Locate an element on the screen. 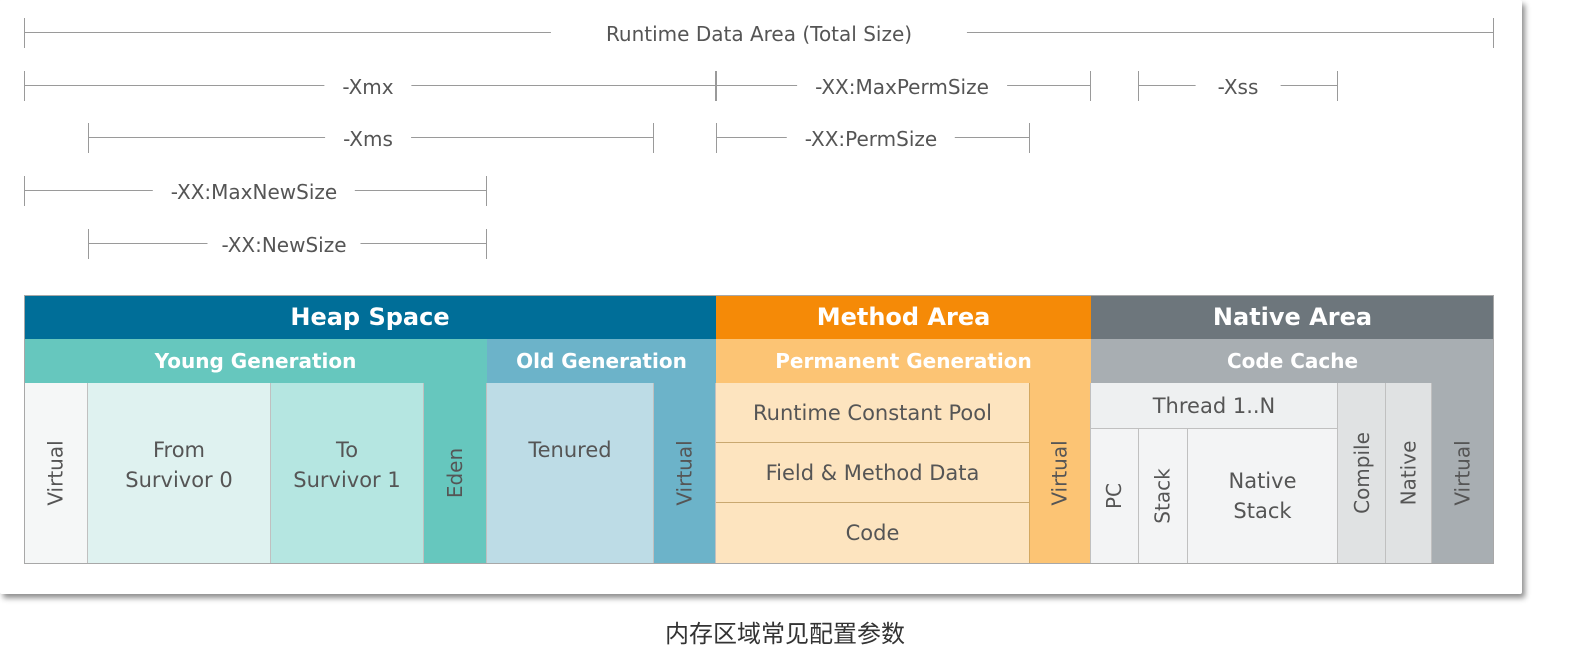 The image size is (1570, 670). native-label: Native is located at coordinates (1408, 473).